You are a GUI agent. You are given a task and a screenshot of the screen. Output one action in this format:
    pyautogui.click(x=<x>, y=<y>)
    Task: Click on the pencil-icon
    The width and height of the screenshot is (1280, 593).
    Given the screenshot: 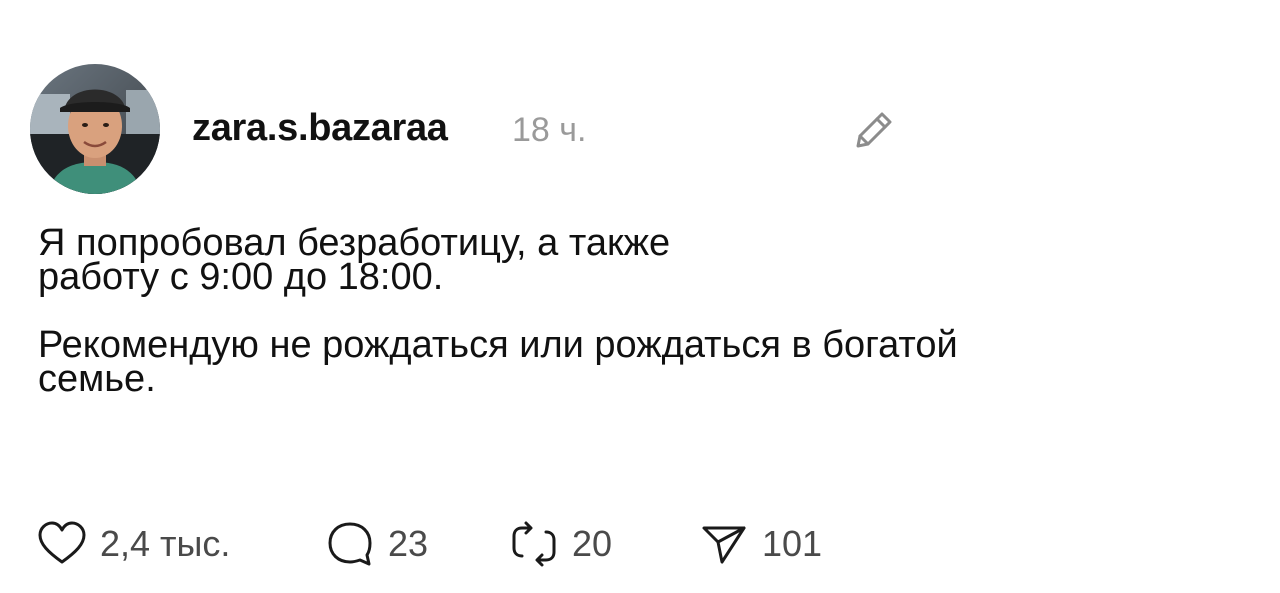 What is the action you would take?
    pyautogui.click(x=874, y=130)
    